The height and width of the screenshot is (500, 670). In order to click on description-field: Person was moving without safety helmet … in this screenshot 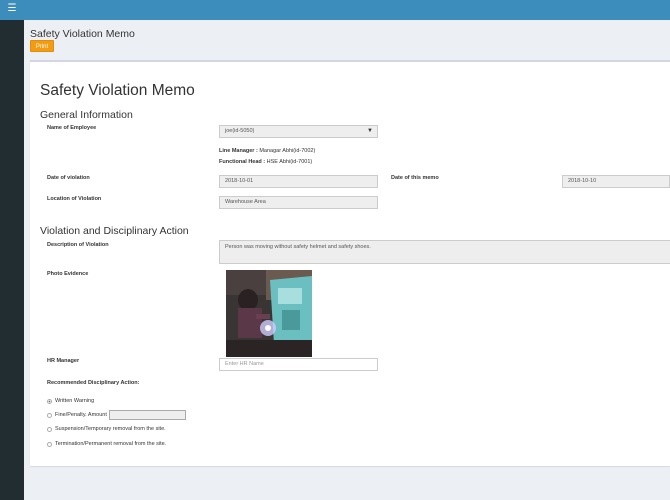, I will do `click(444, 252)`.